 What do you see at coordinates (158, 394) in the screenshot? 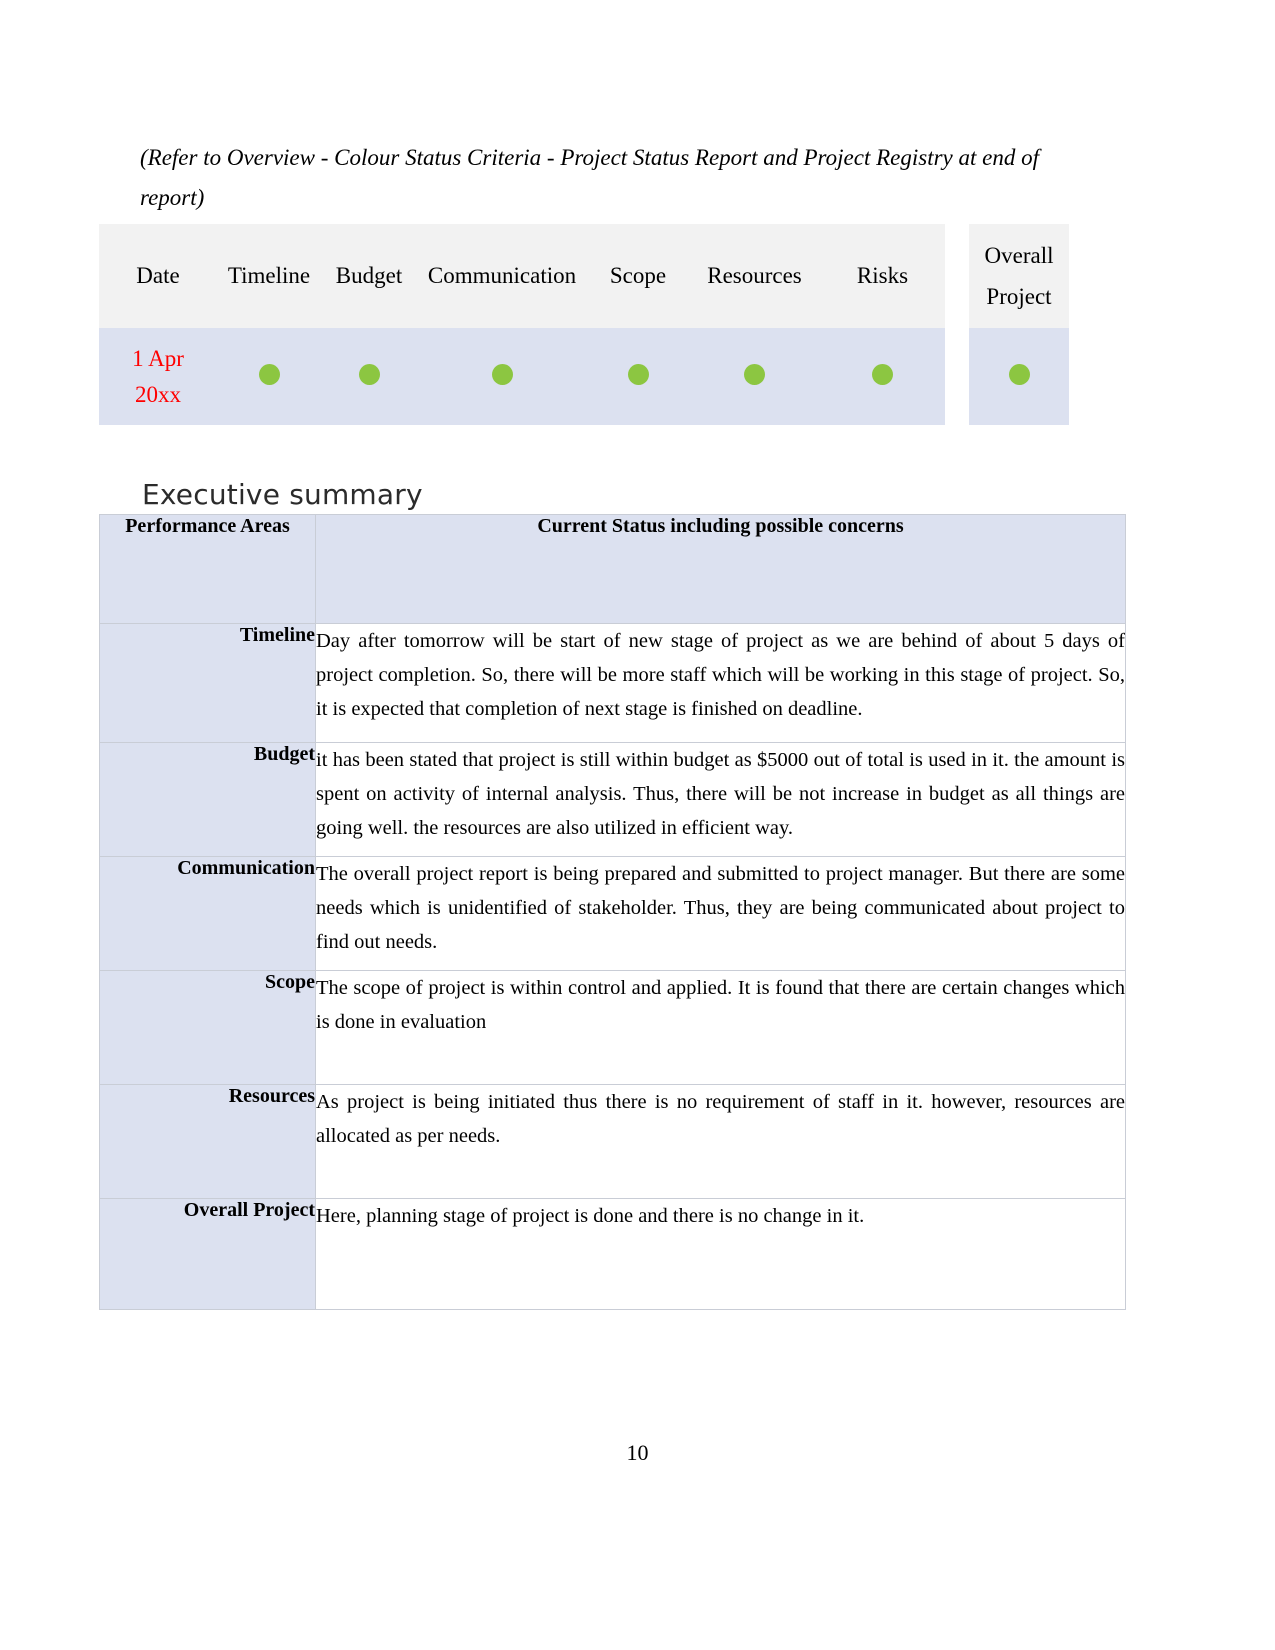
I see `status-date-line-2: 20xx` at bounding box center [158, 394].